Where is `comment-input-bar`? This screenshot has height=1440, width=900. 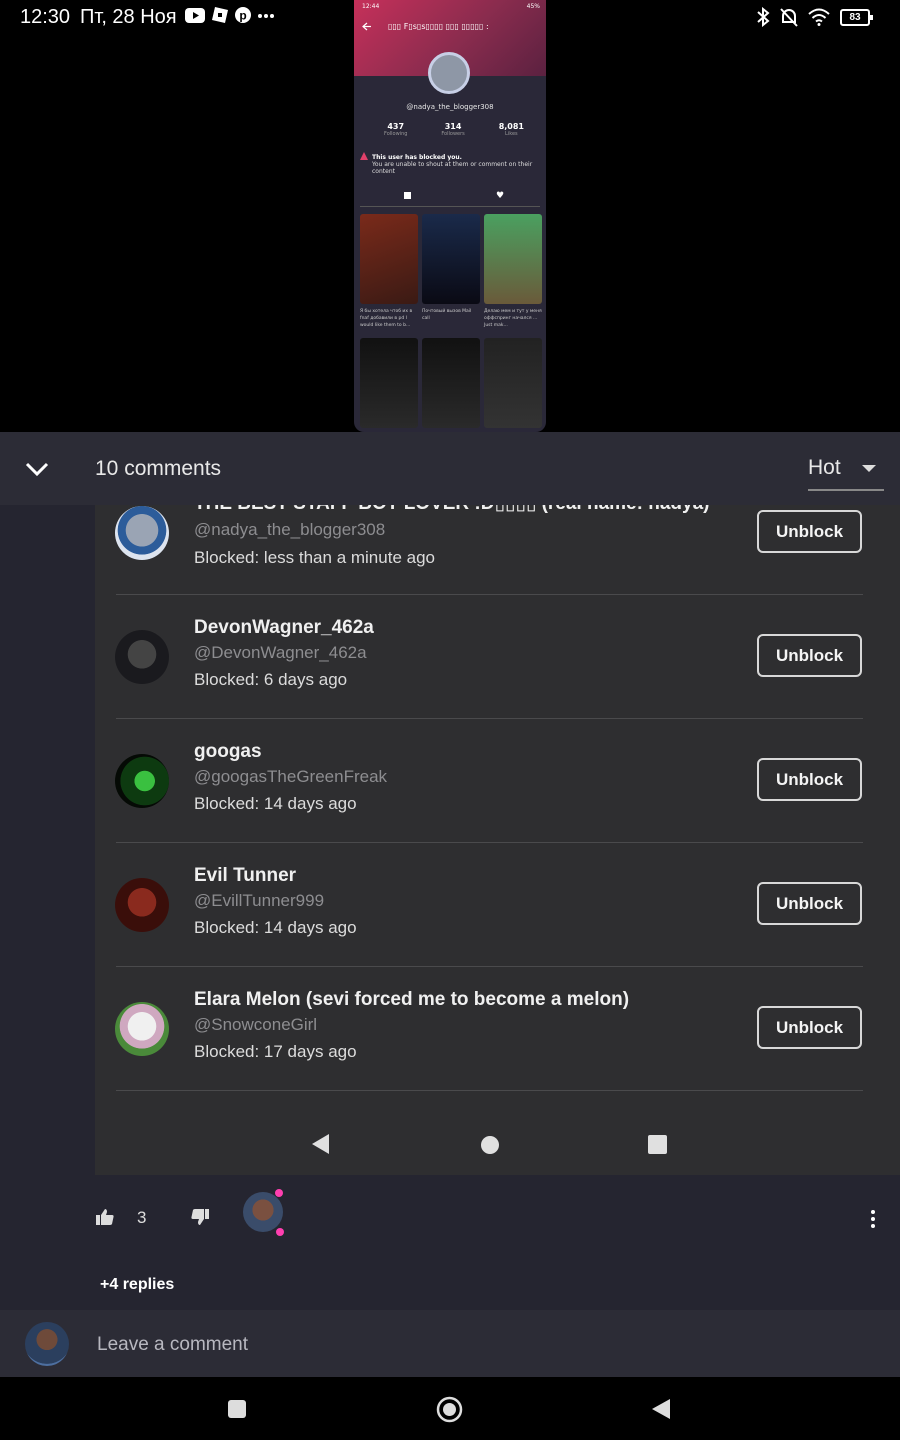
comment-input-bar is located at coordinates (450, 1343).